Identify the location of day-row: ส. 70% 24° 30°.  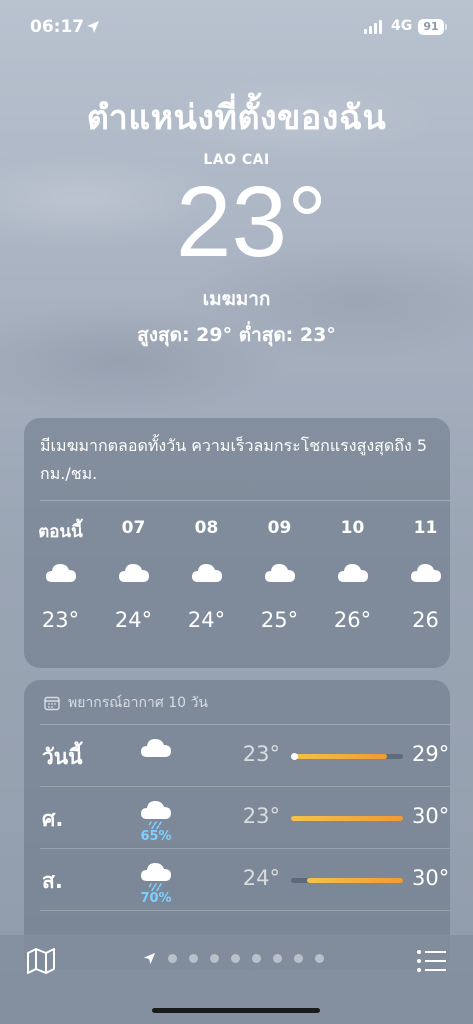
(237, 880).